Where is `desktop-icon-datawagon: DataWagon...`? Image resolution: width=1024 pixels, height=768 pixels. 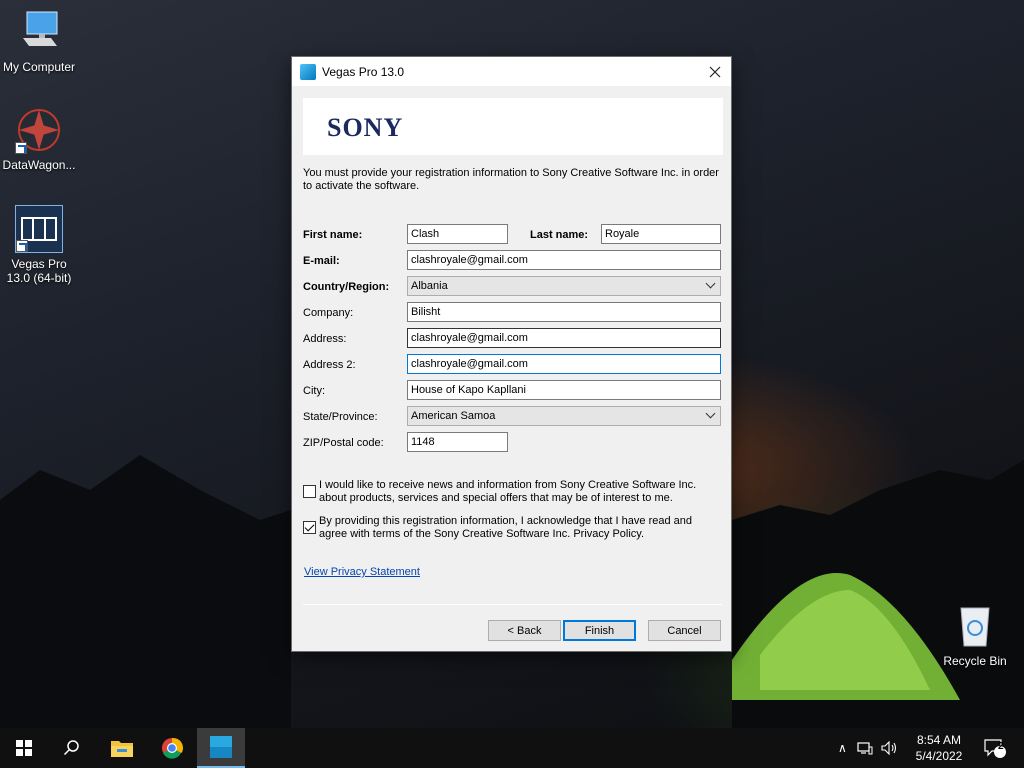 desktop-icon-datawagon: DataWagon... is located at coordinates (39, 139).